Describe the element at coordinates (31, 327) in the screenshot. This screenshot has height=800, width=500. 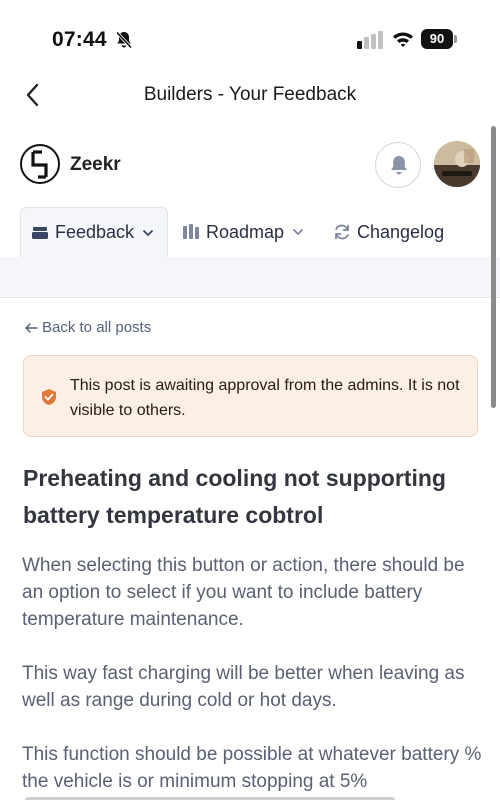
I see `arrow-left-icon` at that location.